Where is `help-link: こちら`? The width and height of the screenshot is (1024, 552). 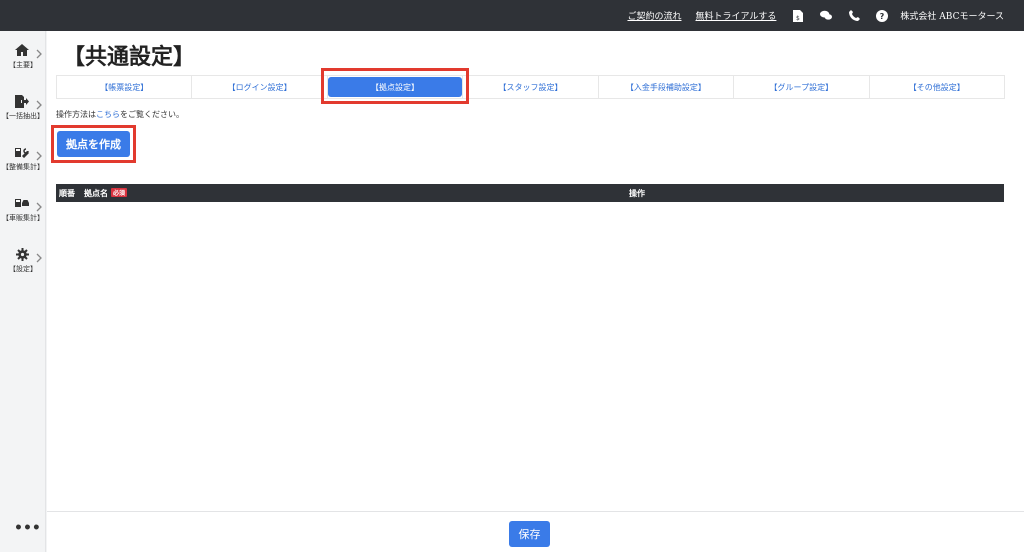 help-link: こちら is located at coordinates (108, 114).